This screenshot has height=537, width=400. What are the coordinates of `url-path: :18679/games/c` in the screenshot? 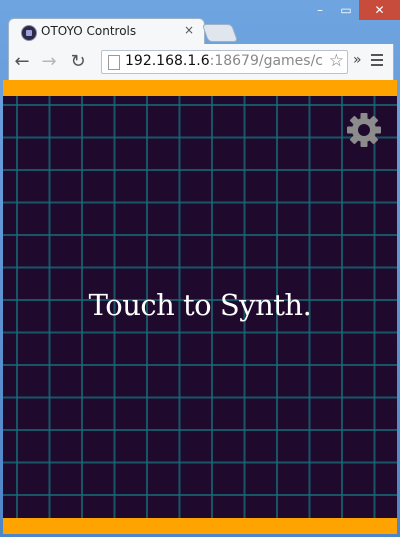 It's located at (266, 61).